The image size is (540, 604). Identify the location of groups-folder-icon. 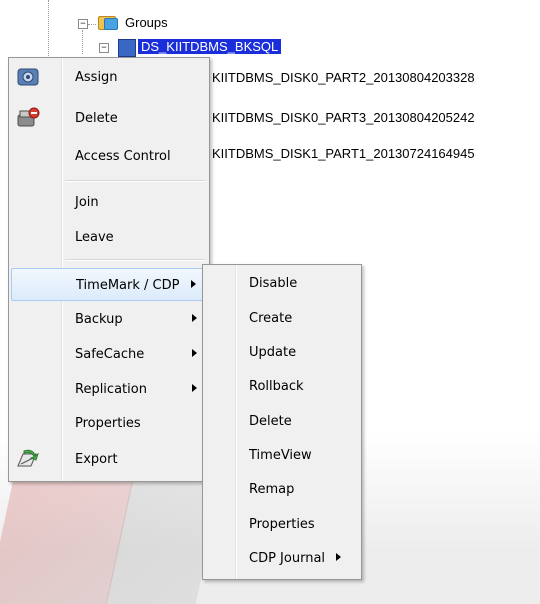
(108, 22).